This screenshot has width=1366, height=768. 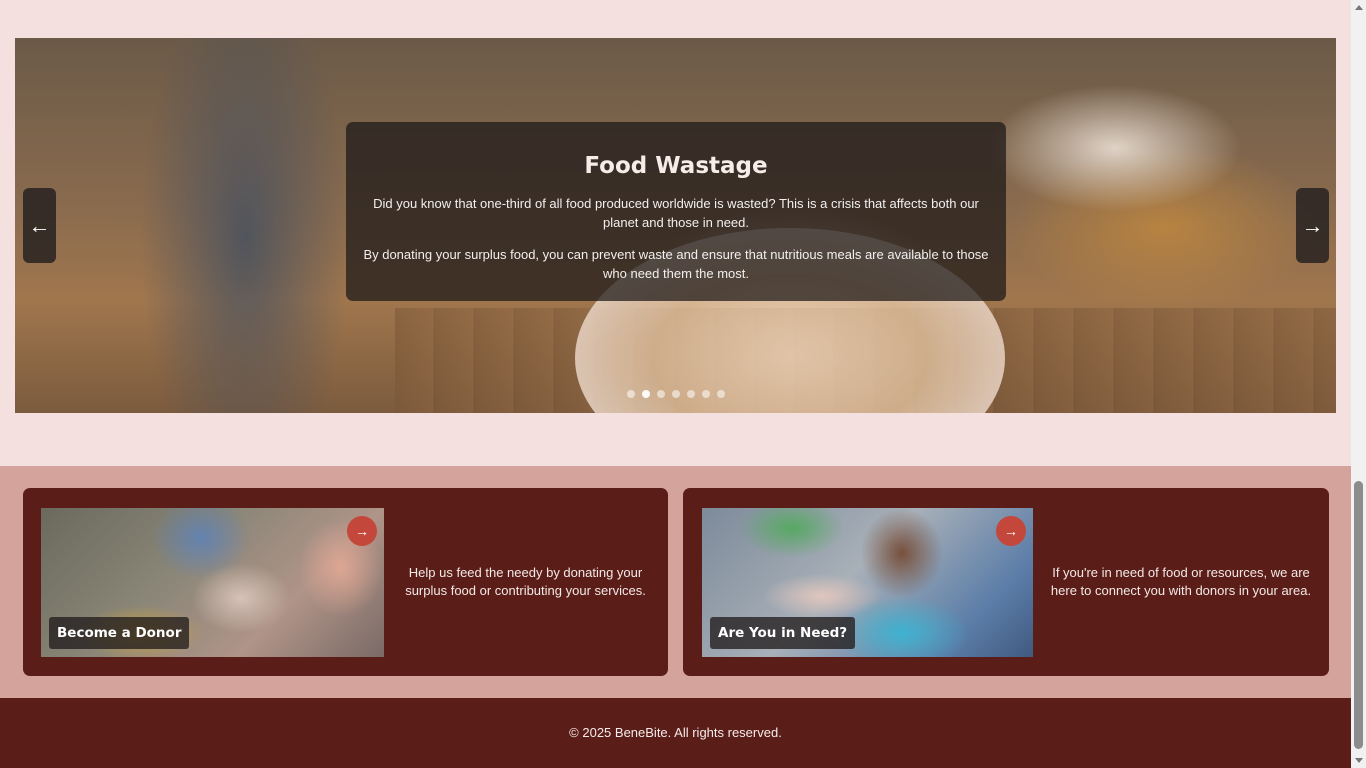 I want to click on carousel-indicators, so click(x=676, y=395).